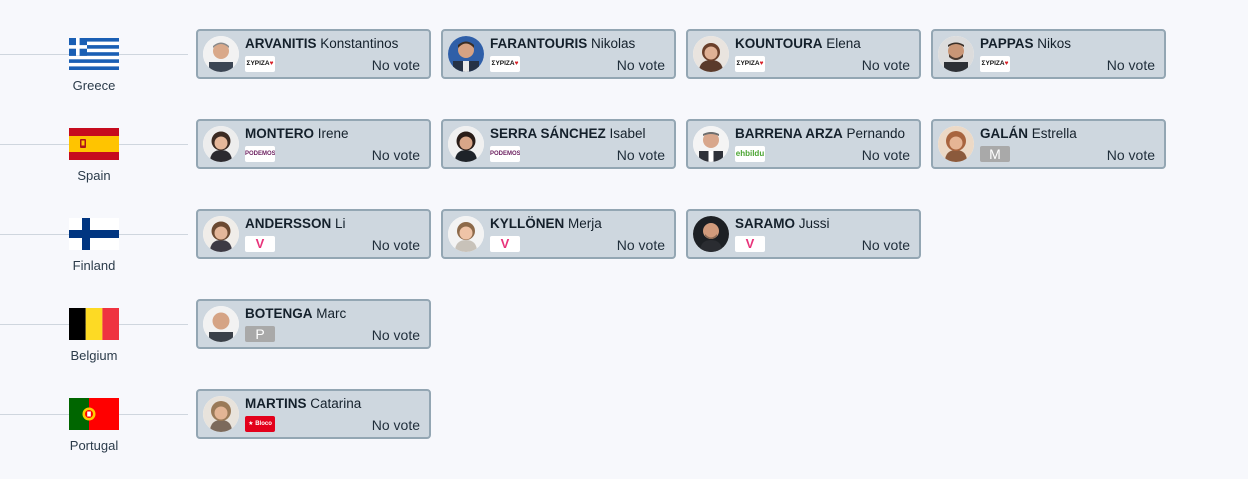 Image resolution: width=1248 pixels, height=479 pixels. Describe the element at coordinates (94, 144) in the screenshot. I see `spain-flag-icon` at that location.